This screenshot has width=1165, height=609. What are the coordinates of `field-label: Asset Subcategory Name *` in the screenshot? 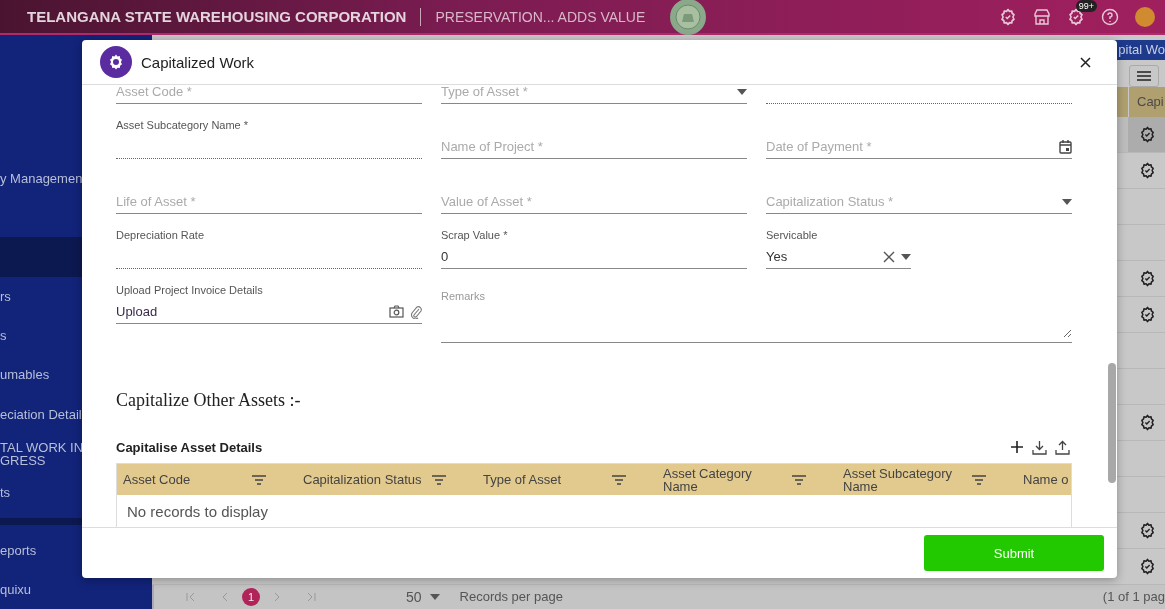 It's located at (182, 125).